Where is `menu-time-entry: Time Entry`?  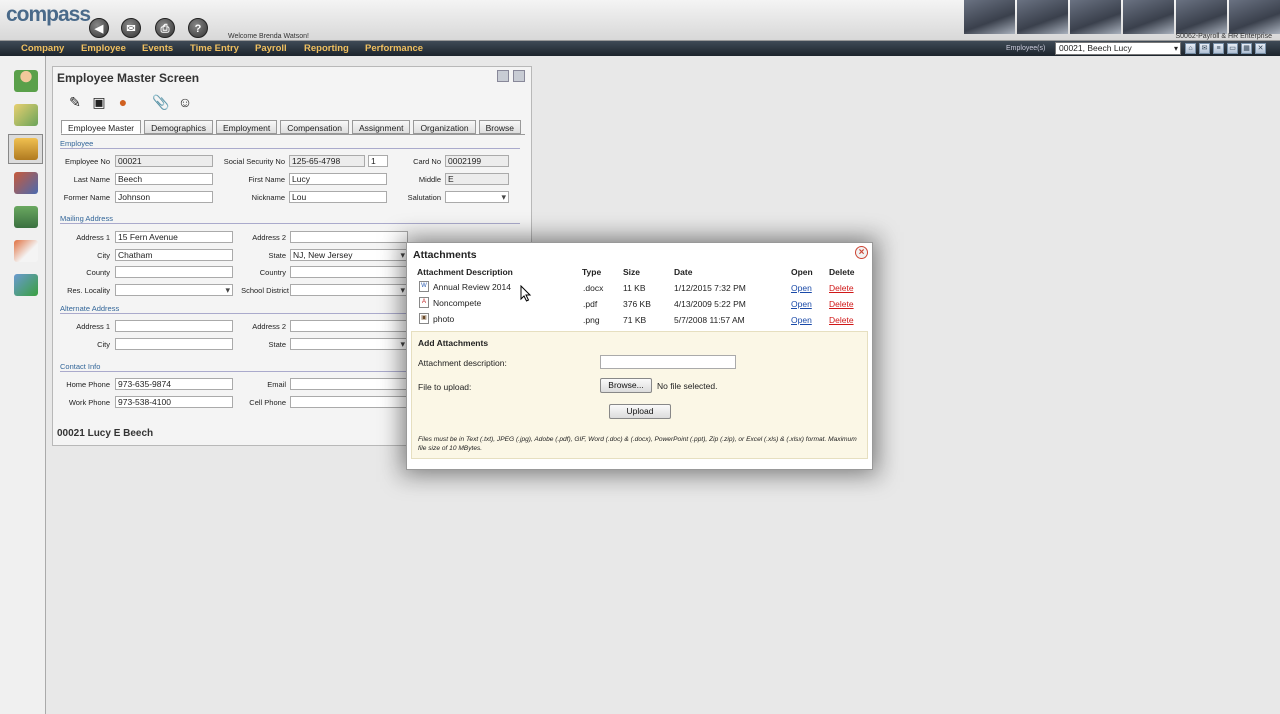 menu-time-entry: Time Entry is located at coordinates (214, 48).